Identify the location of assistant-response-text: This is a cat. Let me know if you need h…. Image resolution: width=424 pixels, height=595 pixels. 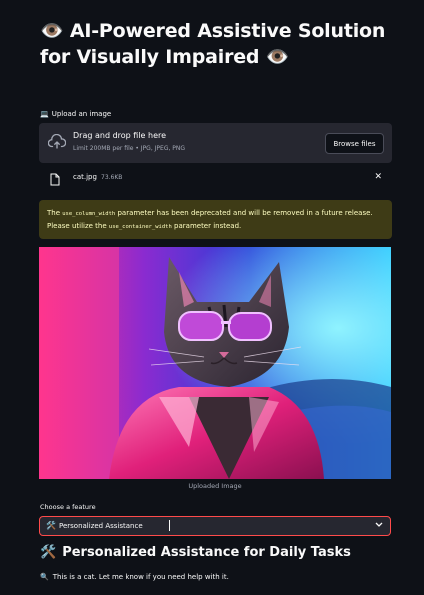
(140, 577).